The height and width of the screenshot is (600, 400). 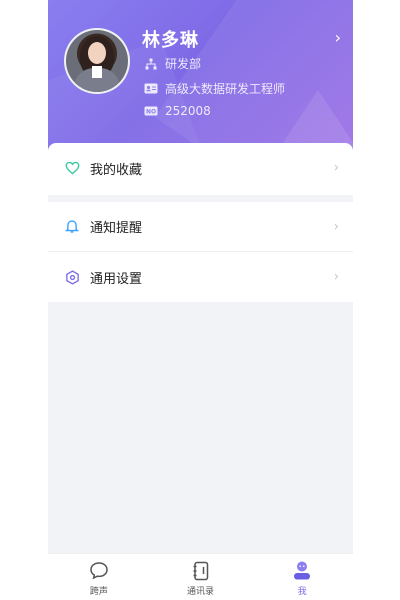 What do you see at coordinates (338, 37) in the screenshot?
I see `profile-chevron-icon: ›` at bounding box center [338, 37].